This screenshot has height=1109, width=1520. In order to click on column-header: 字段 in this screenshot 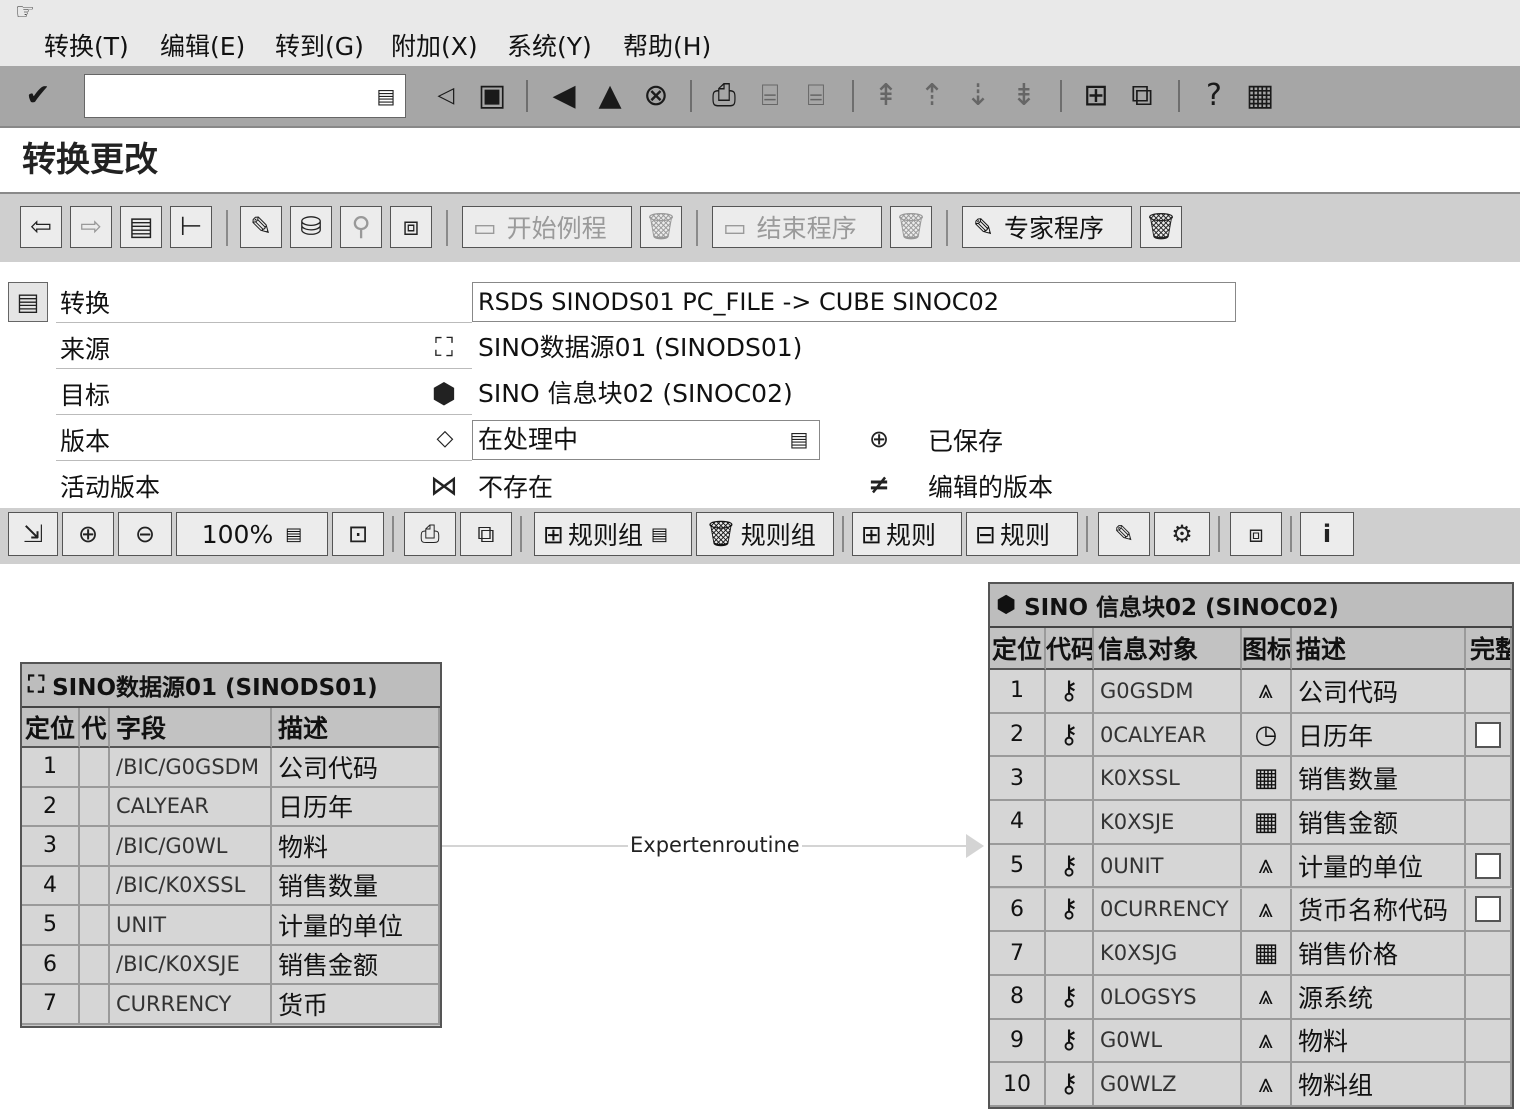, I will do `click(191, 728)`.